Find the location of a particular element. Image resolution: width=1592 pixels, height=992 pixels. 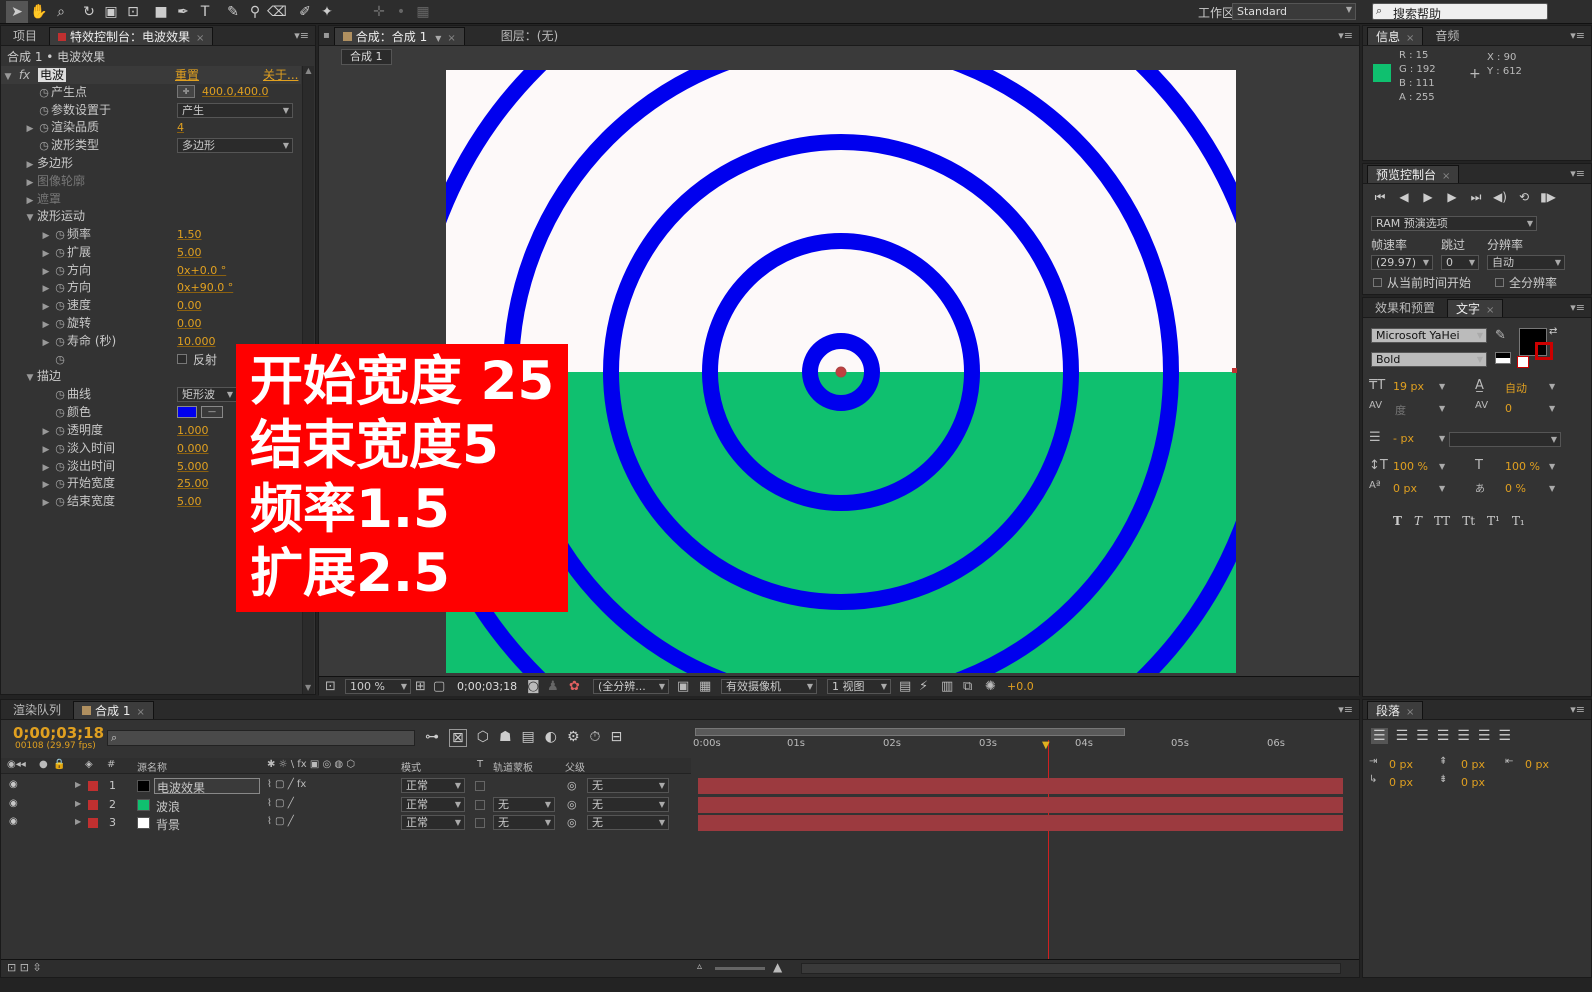

selection-tool-icon: ➤ is located at coordinates (17, 12).